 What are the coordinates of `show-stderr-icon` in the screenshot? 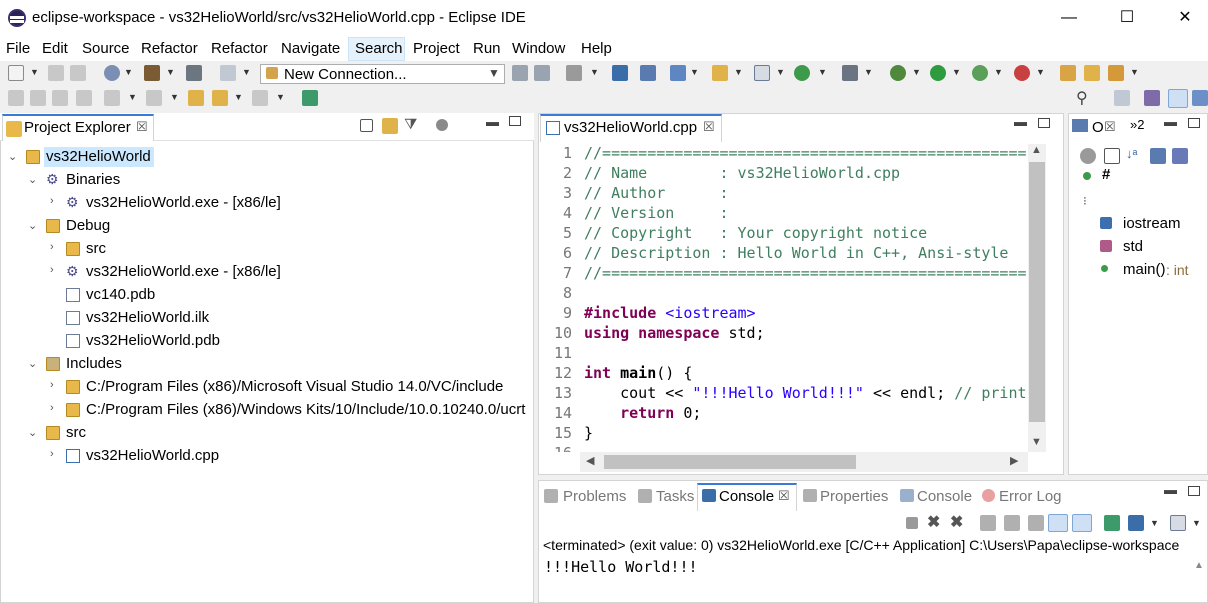 It's located at (1082, 523).